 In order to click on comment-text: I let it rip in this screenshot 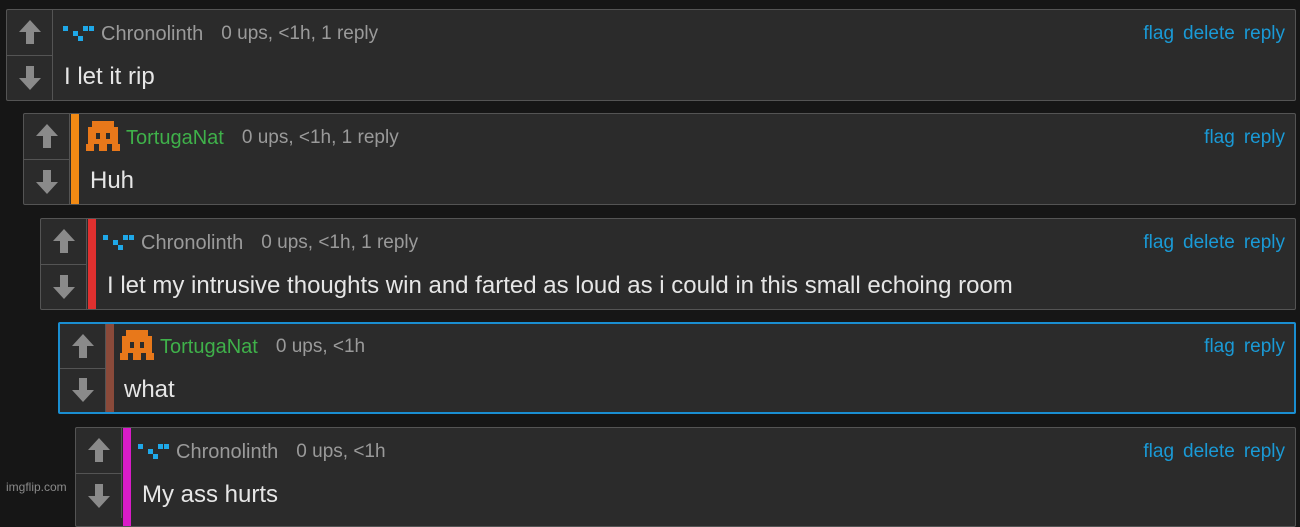, I will do `click(109, 76)`.